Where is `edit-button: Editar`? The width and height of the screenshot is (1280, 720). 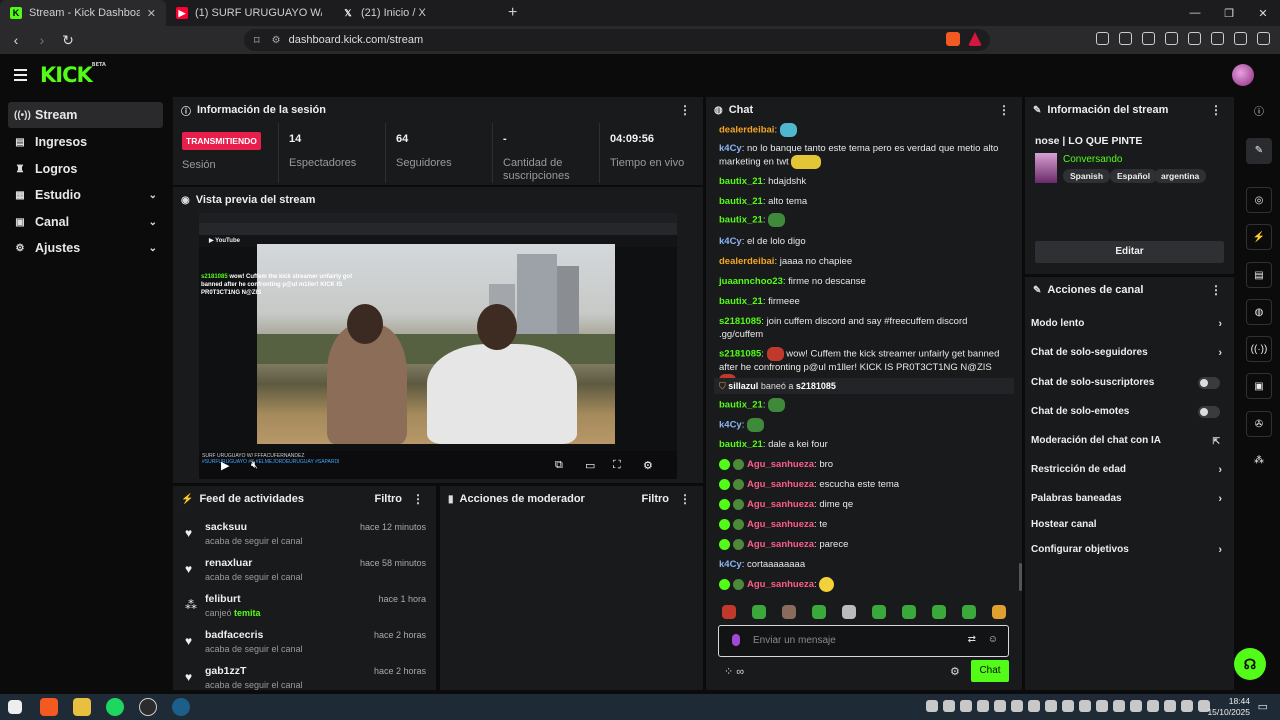 edit-button: Editar is located at coordinates (1129, 252).